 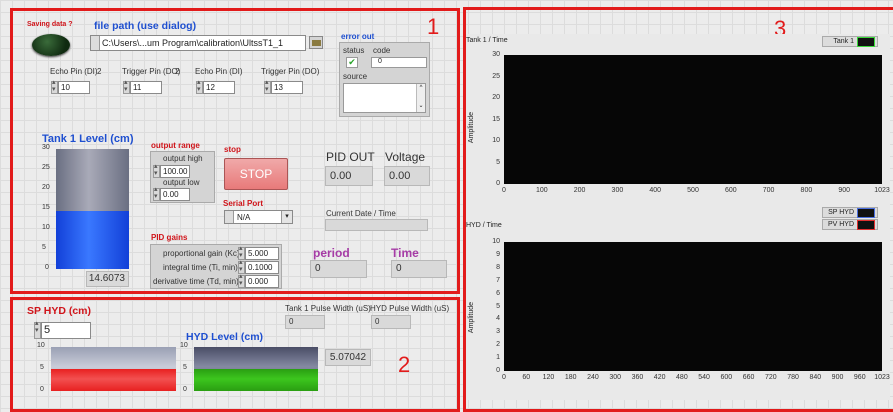 I want to click on y-tick-label: 15, so click(x=496, y=119).